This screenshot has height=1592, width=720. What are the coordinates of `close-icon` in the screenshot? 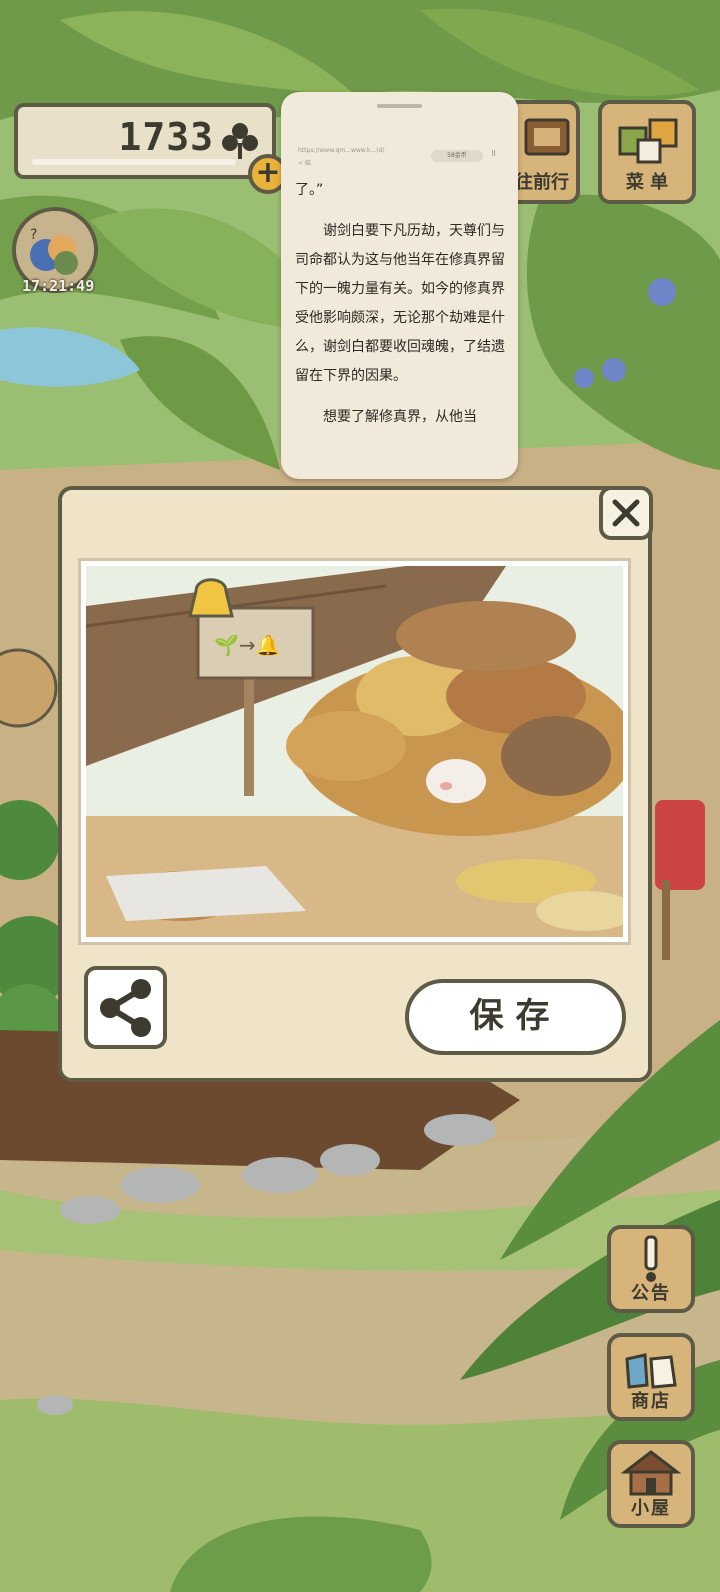 It's located at (626, 513).